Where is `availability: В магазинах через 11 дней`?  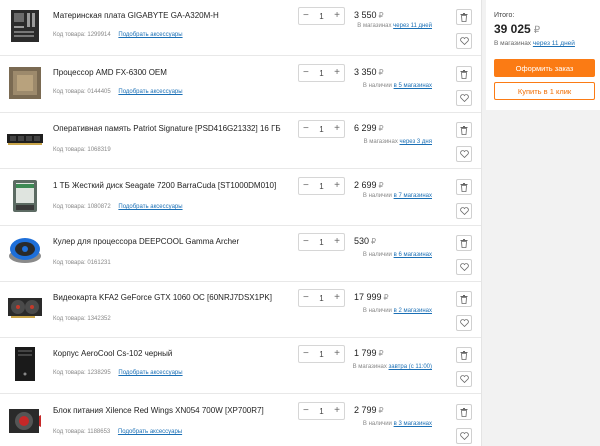 availability: В магазинах через 11 дней is located at coordinates (394, 26).